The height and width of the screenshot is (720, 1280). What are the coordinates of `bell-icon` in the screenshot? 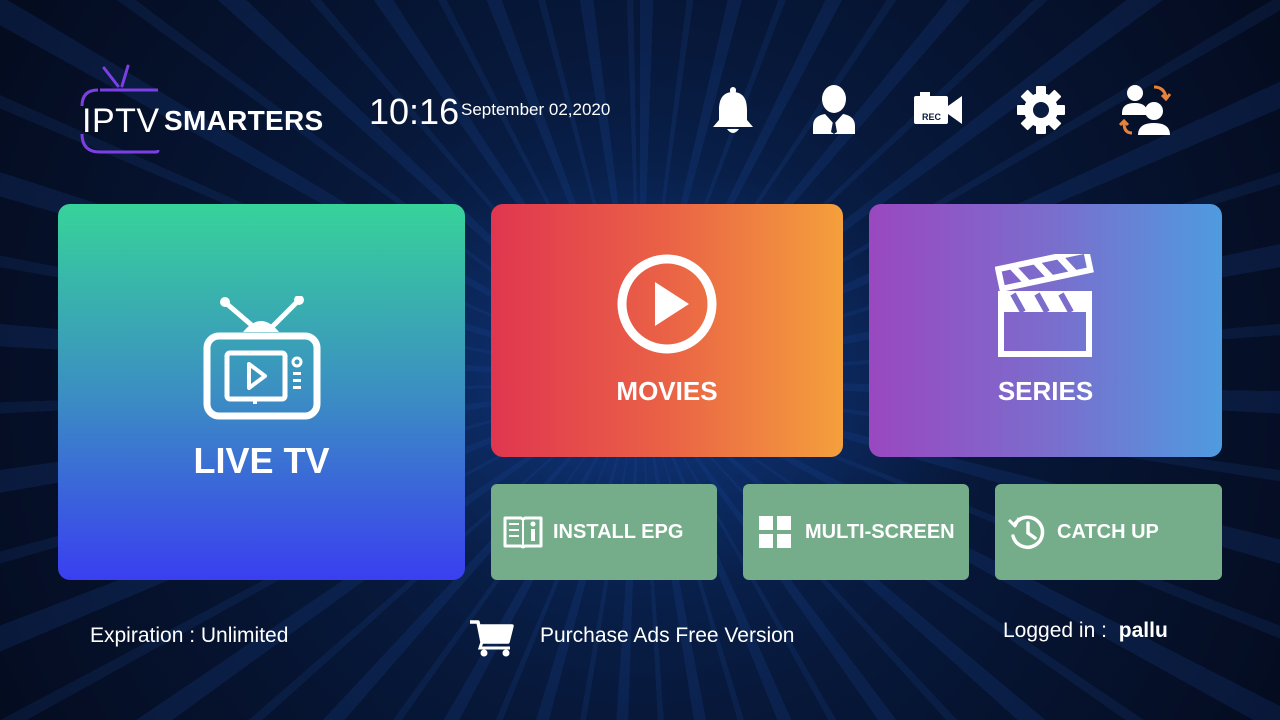 It's located at (733, 110).